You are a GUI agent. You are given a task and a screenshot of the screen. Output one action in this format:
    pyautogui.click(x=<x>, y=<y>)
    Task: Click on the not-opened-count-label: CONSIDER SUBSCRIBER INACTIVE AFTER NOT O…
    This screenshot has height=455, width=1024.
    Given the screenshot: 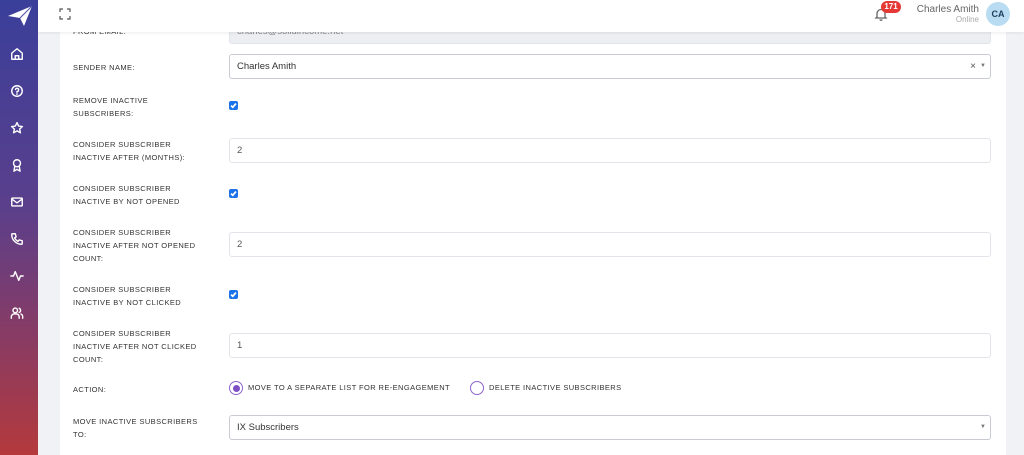 What is the action you would take?
    pyautogui.click(x=134, y=245)
    